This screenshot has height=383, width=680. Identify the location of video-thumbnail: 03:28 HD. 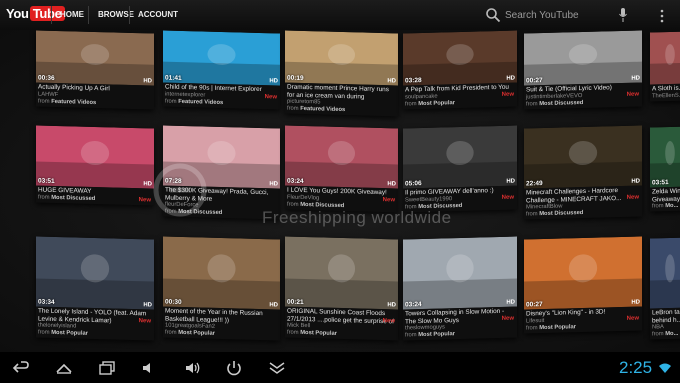
(460, 58).